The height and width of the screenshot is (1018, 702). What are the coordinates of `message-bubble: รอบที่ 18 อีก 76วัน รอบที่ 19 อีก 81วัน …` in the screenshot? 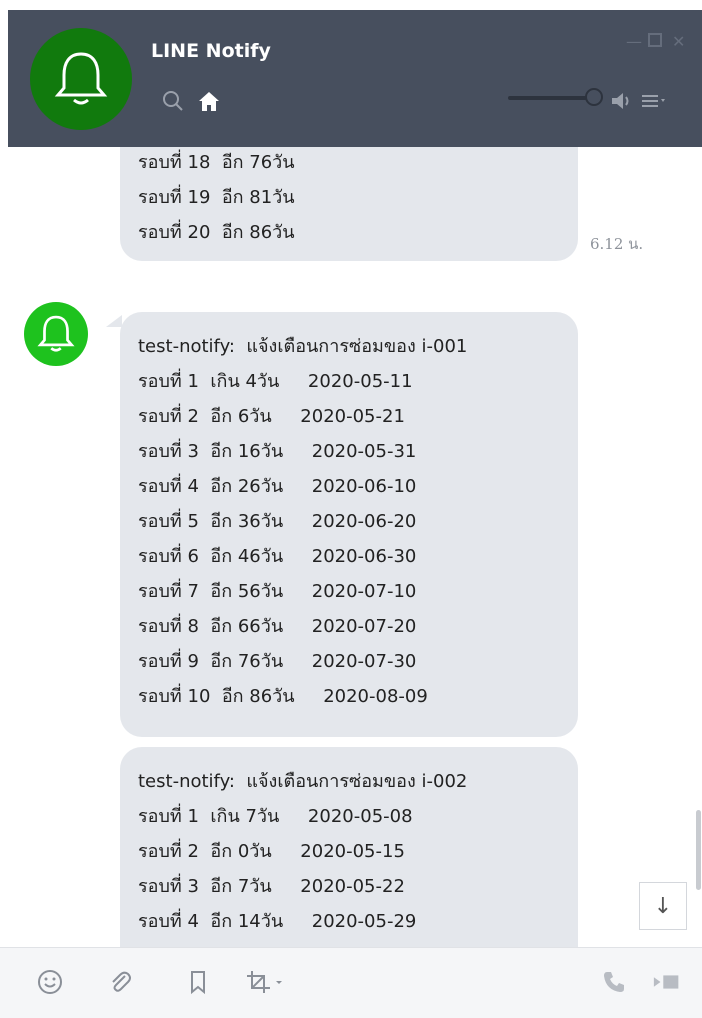 It's located at (349, 204).